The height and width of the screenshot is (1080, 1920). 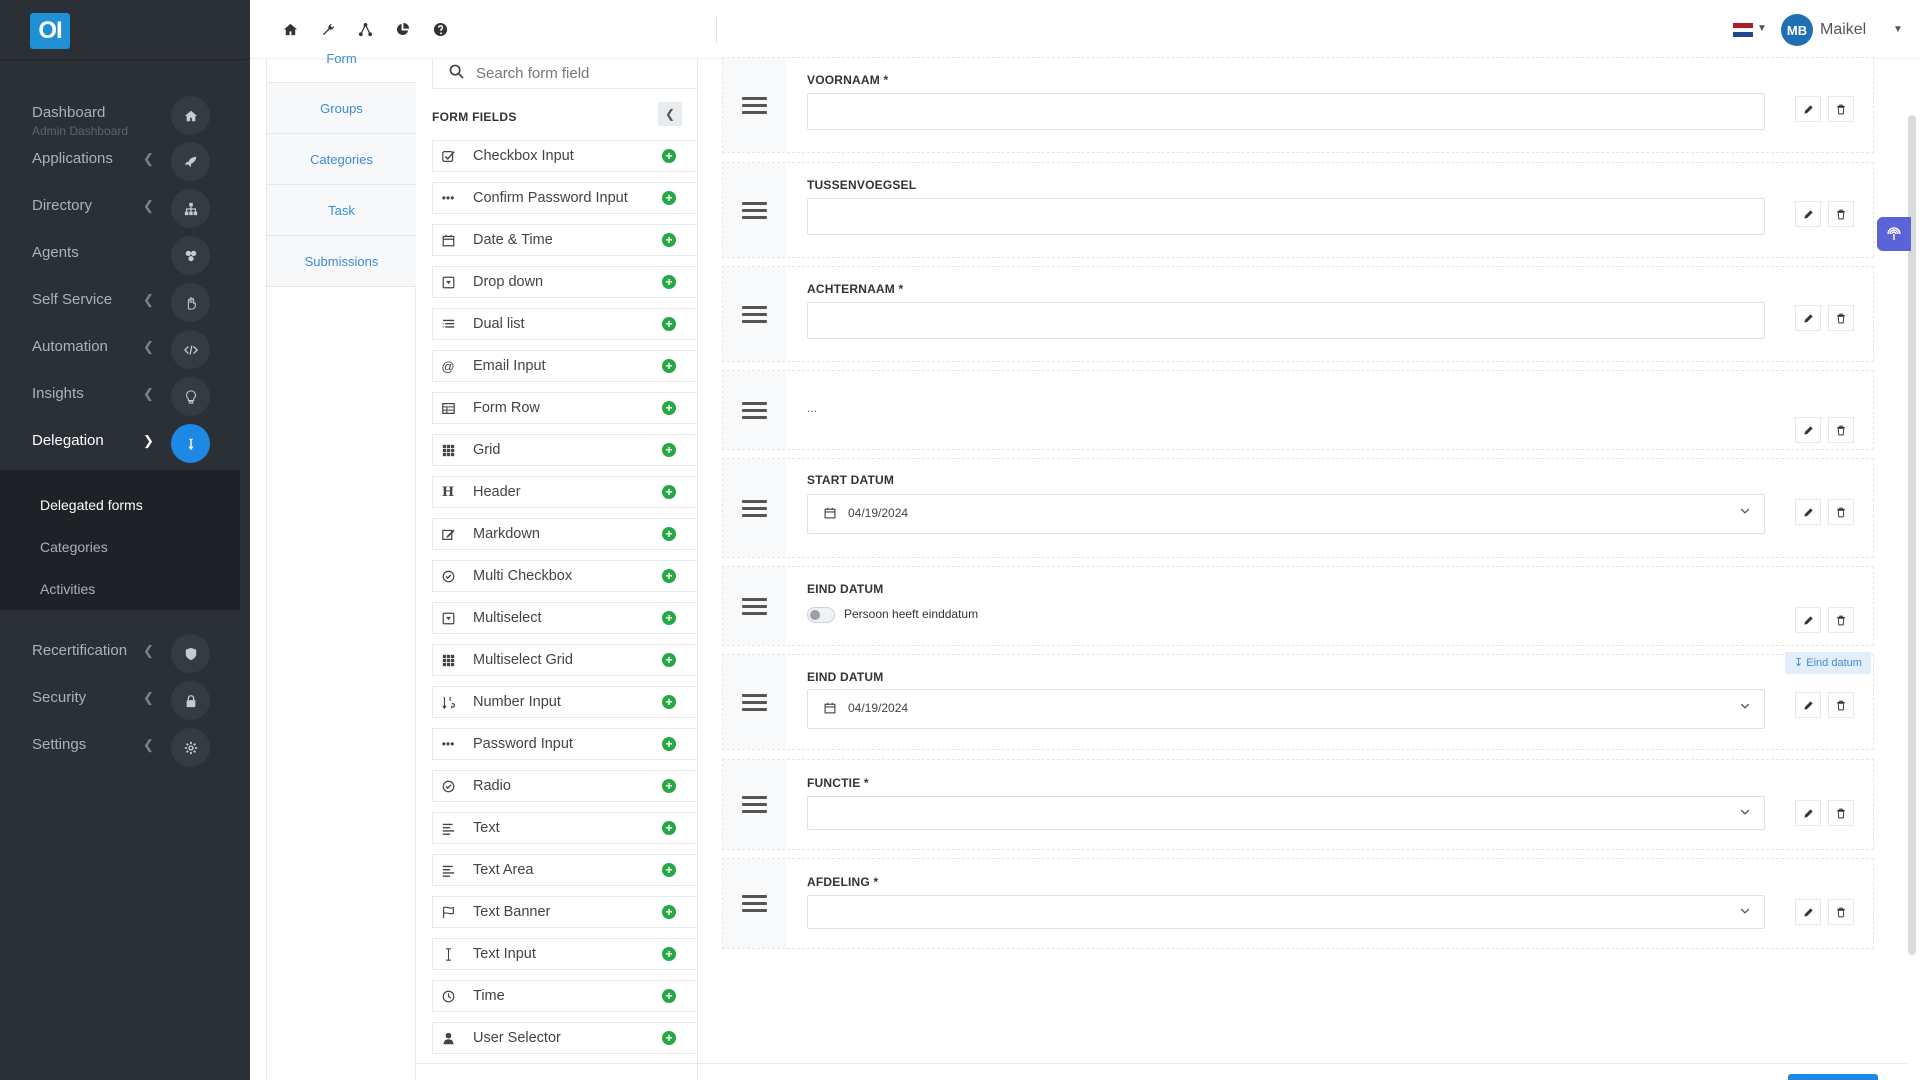 I want to click on field-item-text: Text +, so click(x=565, y=828).